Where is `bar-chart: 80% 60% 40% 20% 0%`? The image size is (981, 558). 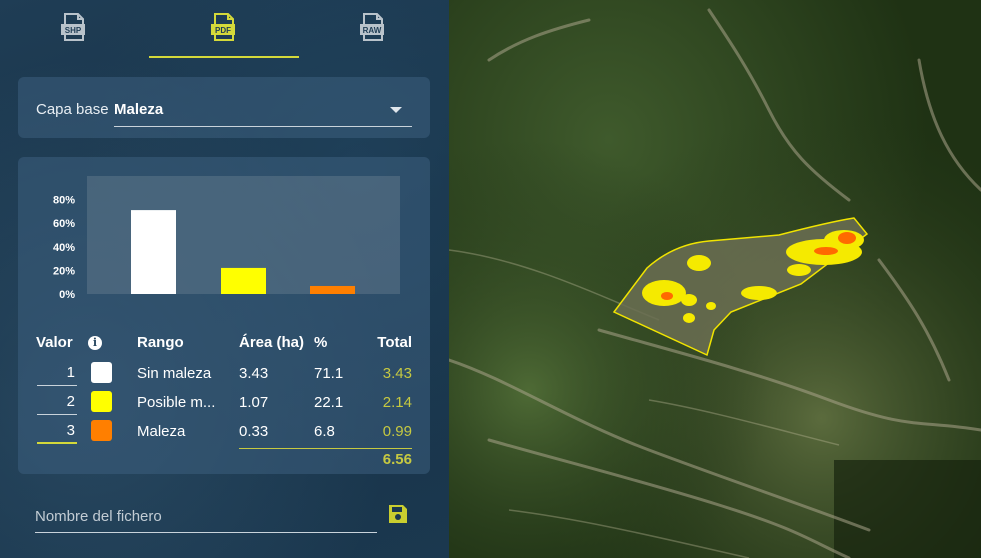
bar-chart: 80% 60% 40% 20% 0% is located at coordinates (226, 238).